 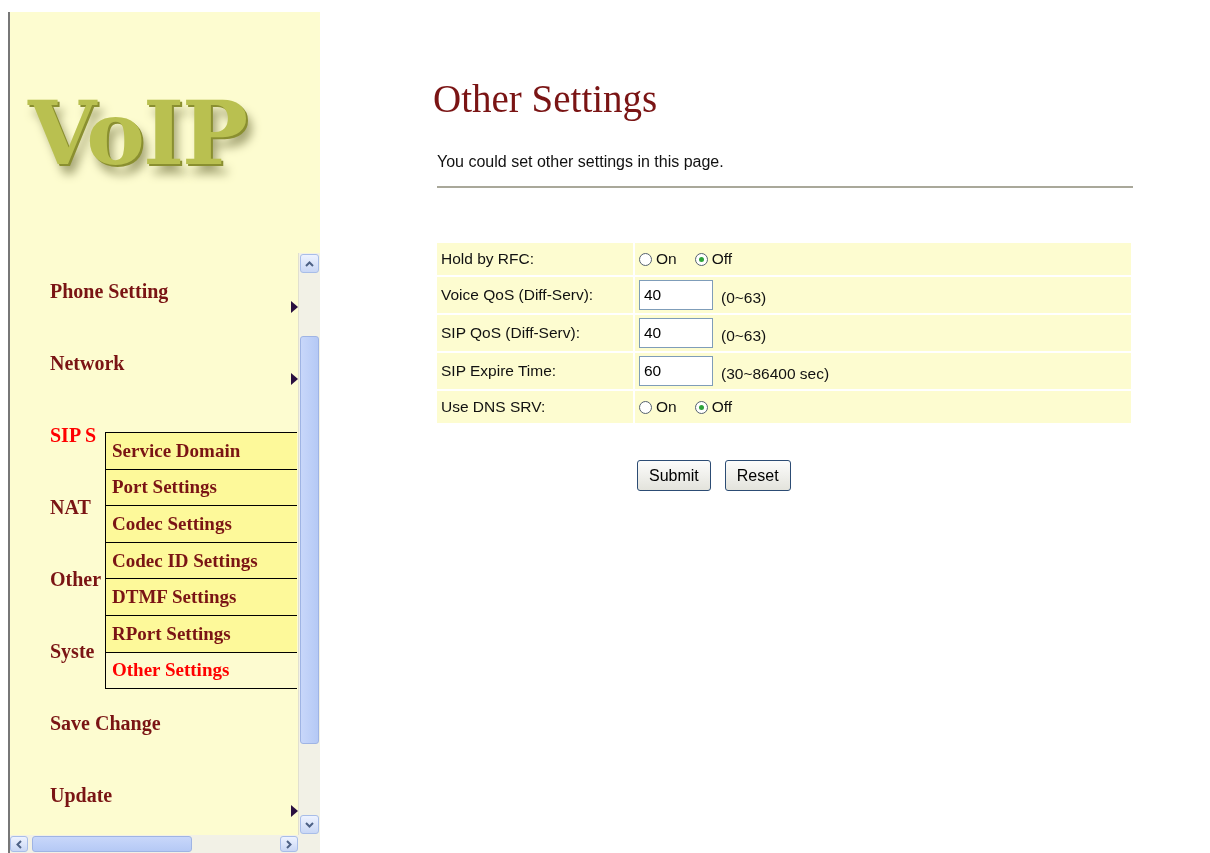 I want to click on submenu-item: Codec Settings, so click(x=201, y=524).